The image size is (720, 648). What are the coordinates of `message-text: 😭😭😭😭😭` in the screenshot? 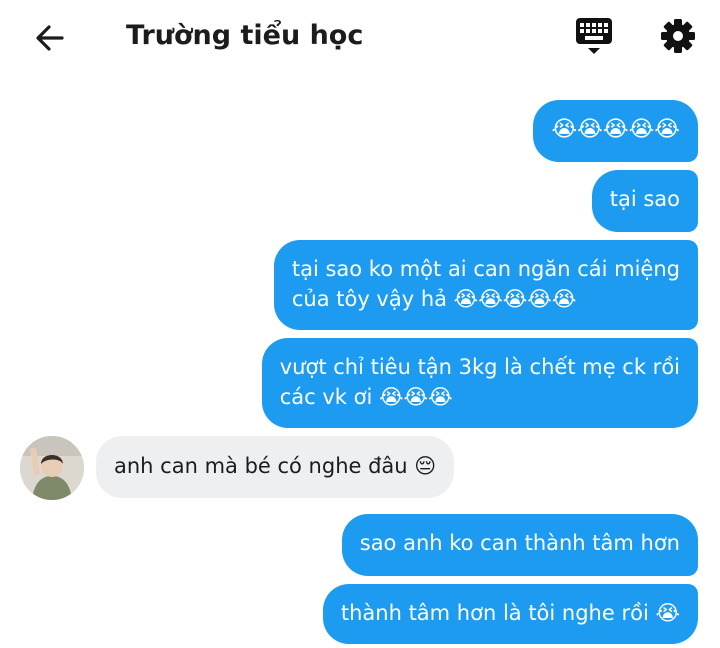 It's located at (615, 129).